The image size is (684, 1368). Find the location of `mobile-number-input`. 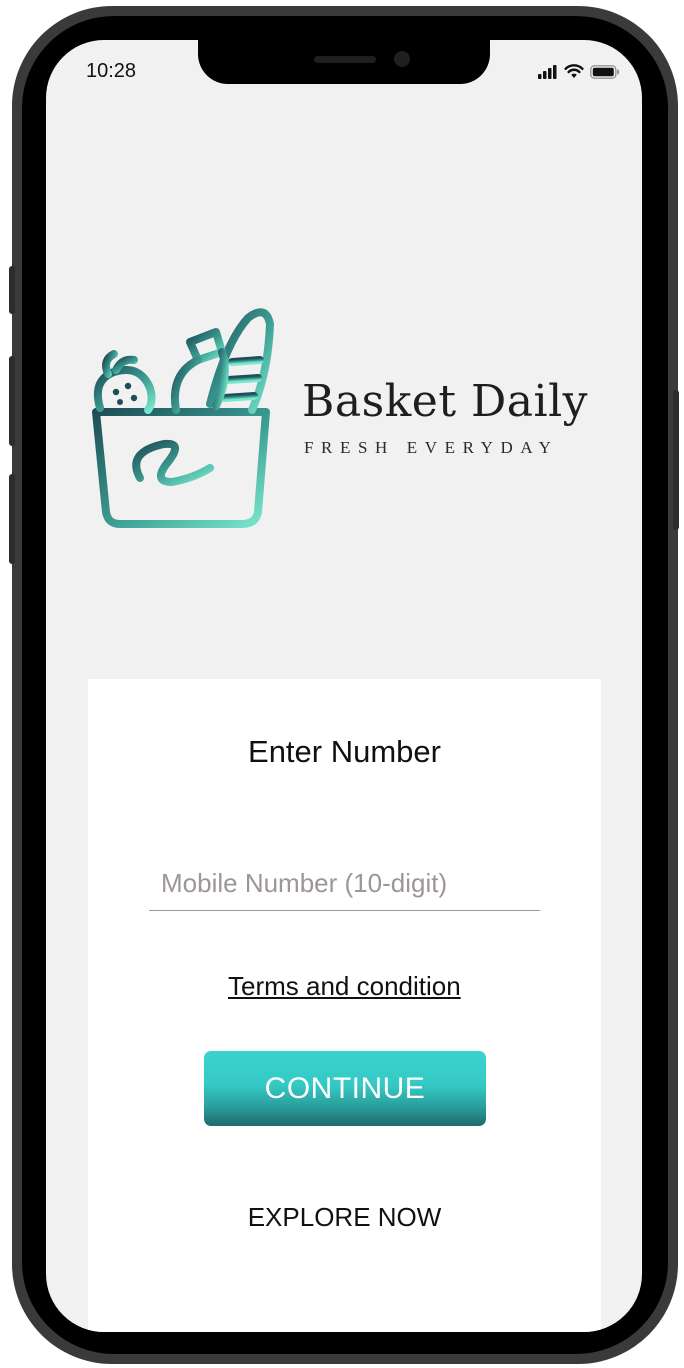

mobile-number-input is located at coordinates (344, 884).